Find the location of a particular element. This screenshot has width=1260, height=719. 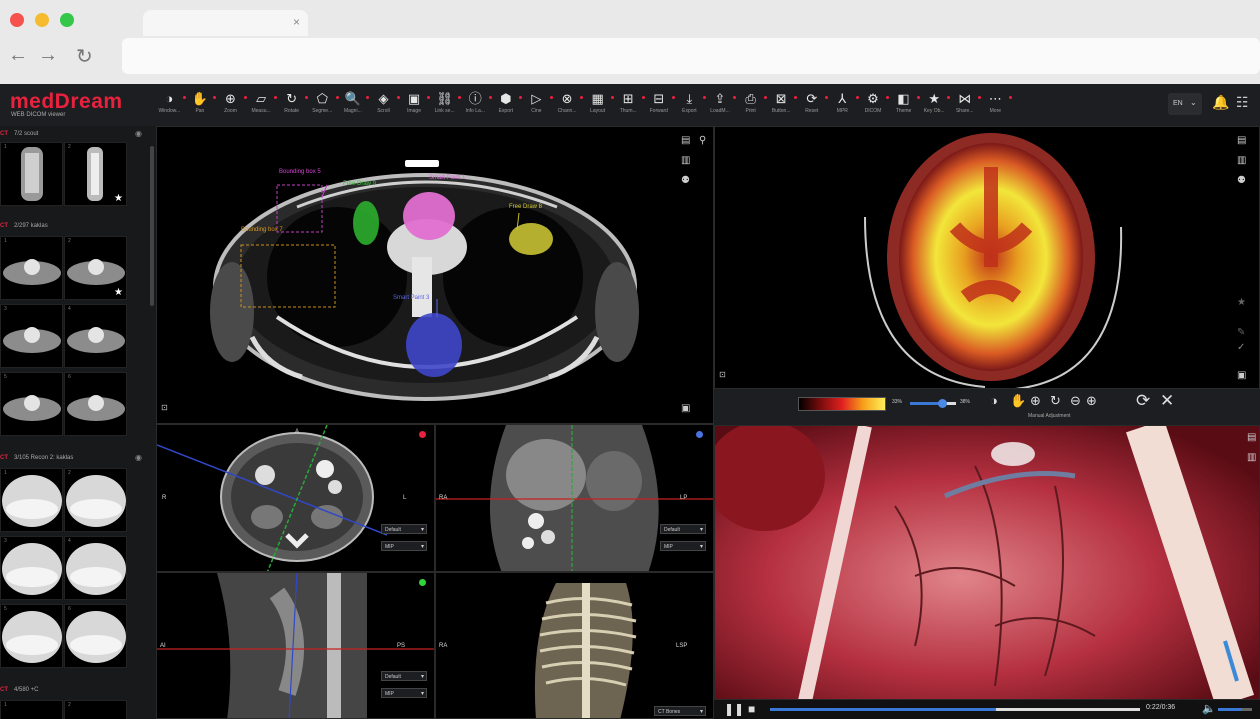

tool-theme-button: ◧ Theme is located at coordinates (904, 105).